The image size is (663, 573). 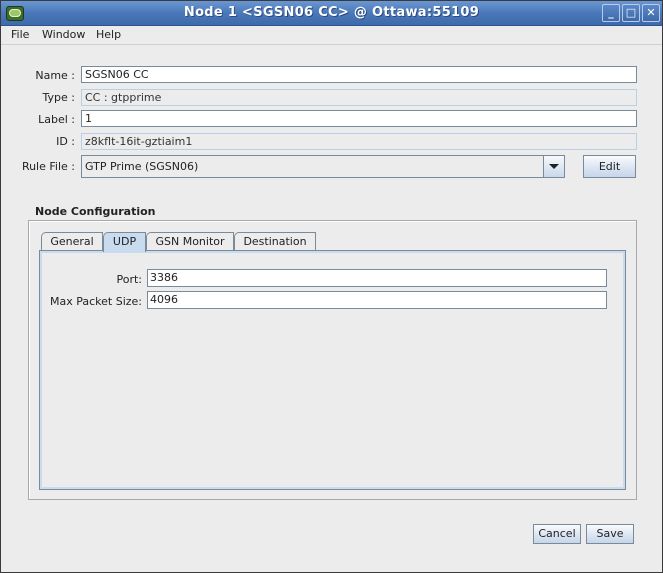 I want to click on port-input: 3386, so click(x=377, y=278).